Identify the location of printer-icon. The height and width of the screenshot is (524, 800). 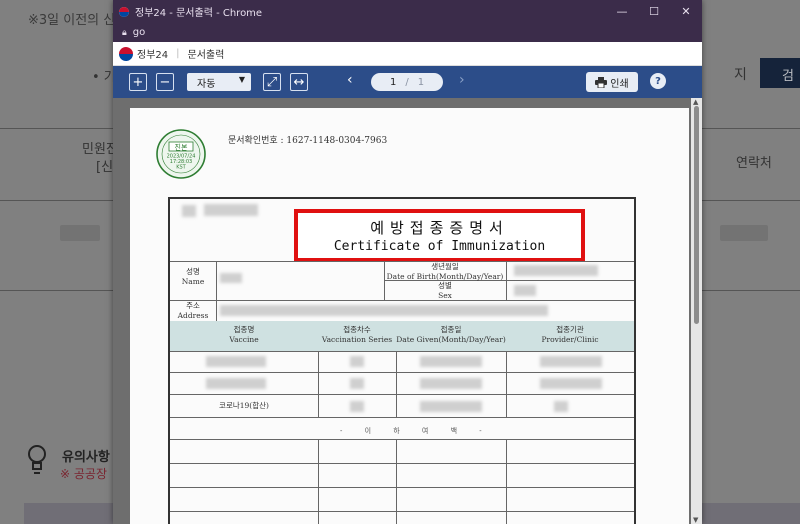
(601, 82).